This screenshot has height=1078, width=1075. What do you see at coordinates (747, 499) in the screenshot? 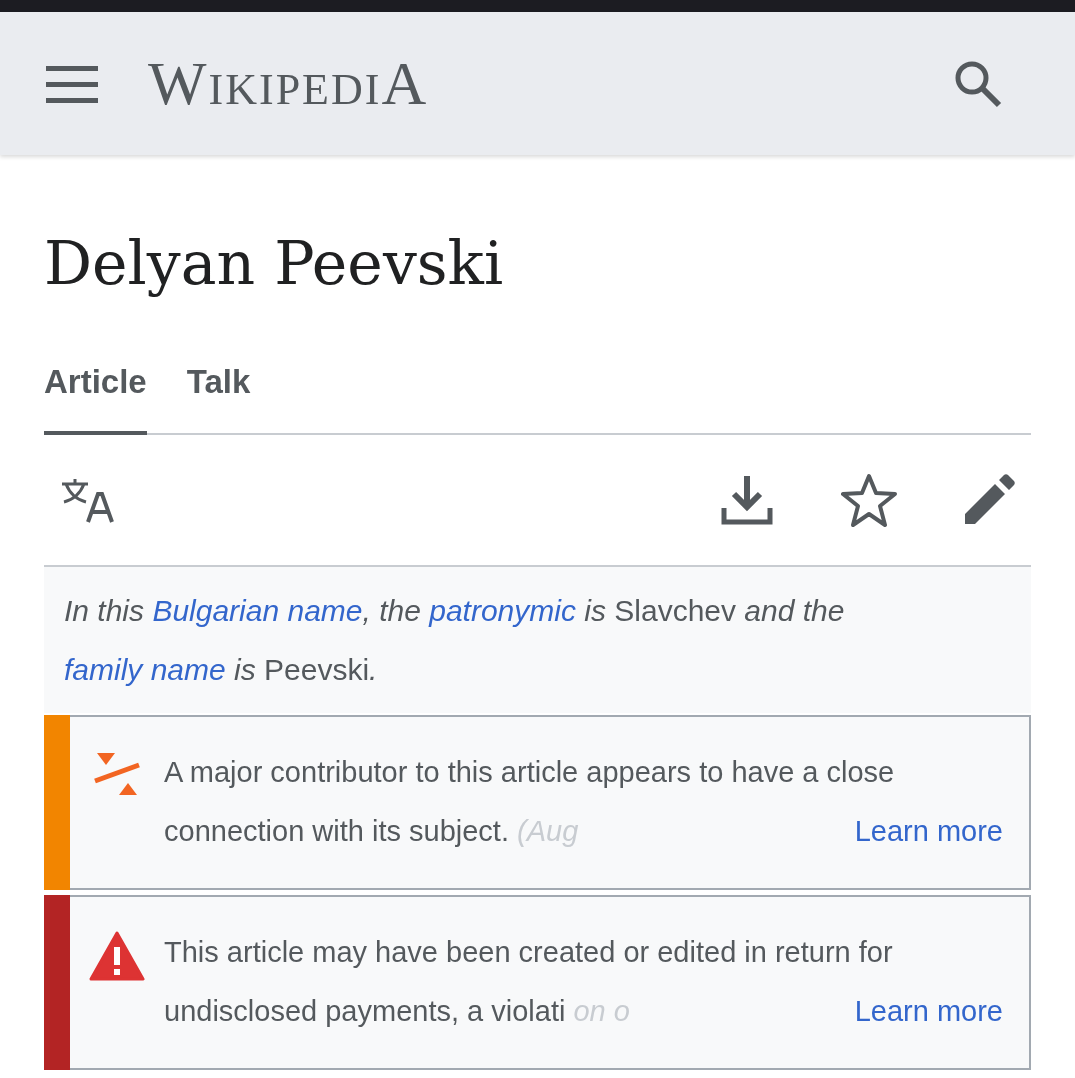
I see `download-icon` at bounding box center [747, 499].